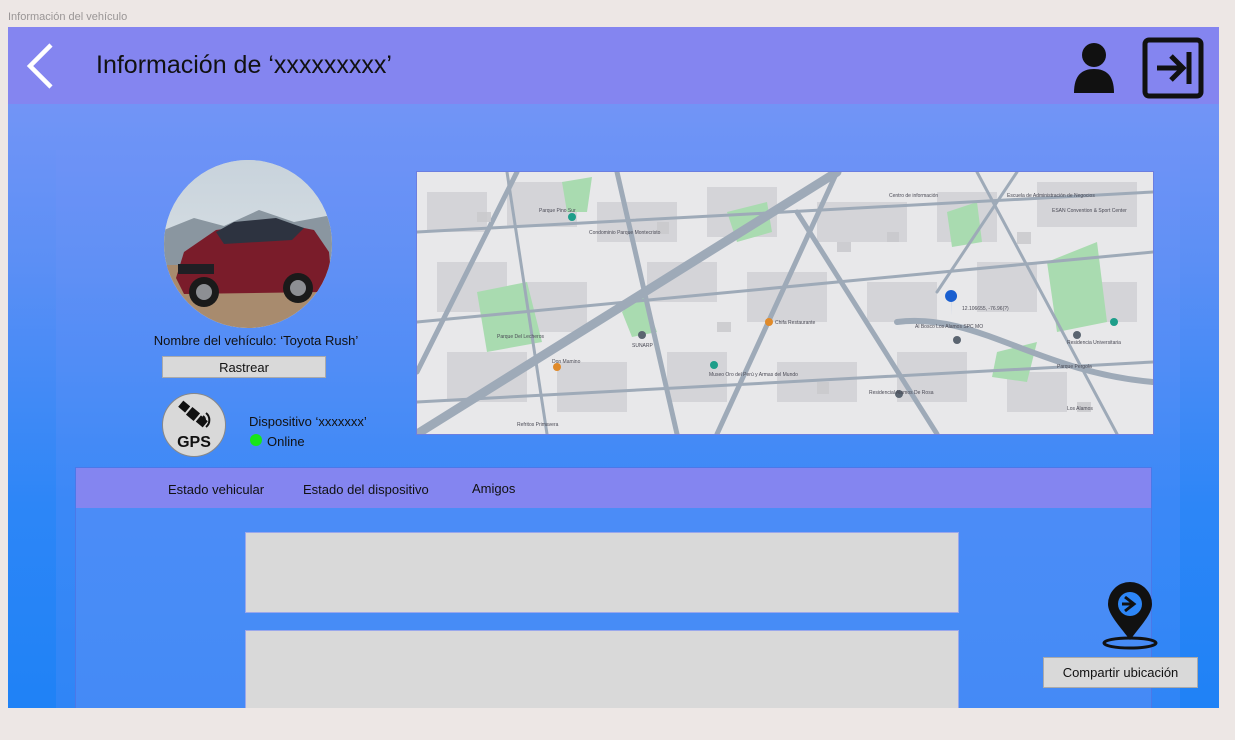 The height and width of the screenshot is (740, 1235). Describe the element at coordinates (613, 65) in the screenshot. I see `header: Información de ‘xxxxxxxxx’` at that location.